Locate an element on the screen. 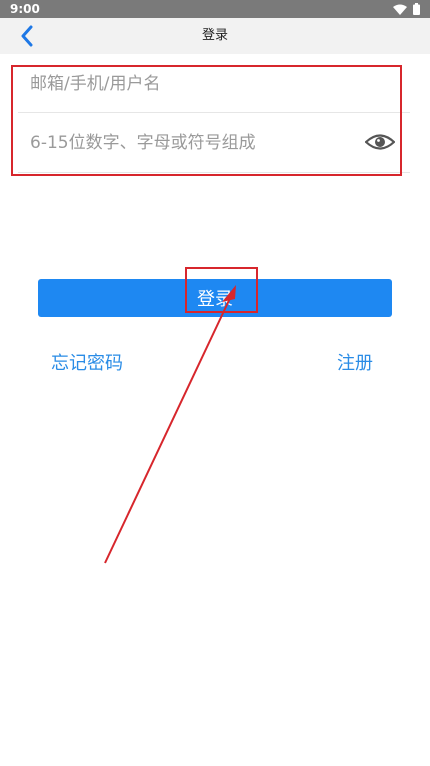 The image size is (430, 766). wifi-icon is located at coordinates (400, 9).